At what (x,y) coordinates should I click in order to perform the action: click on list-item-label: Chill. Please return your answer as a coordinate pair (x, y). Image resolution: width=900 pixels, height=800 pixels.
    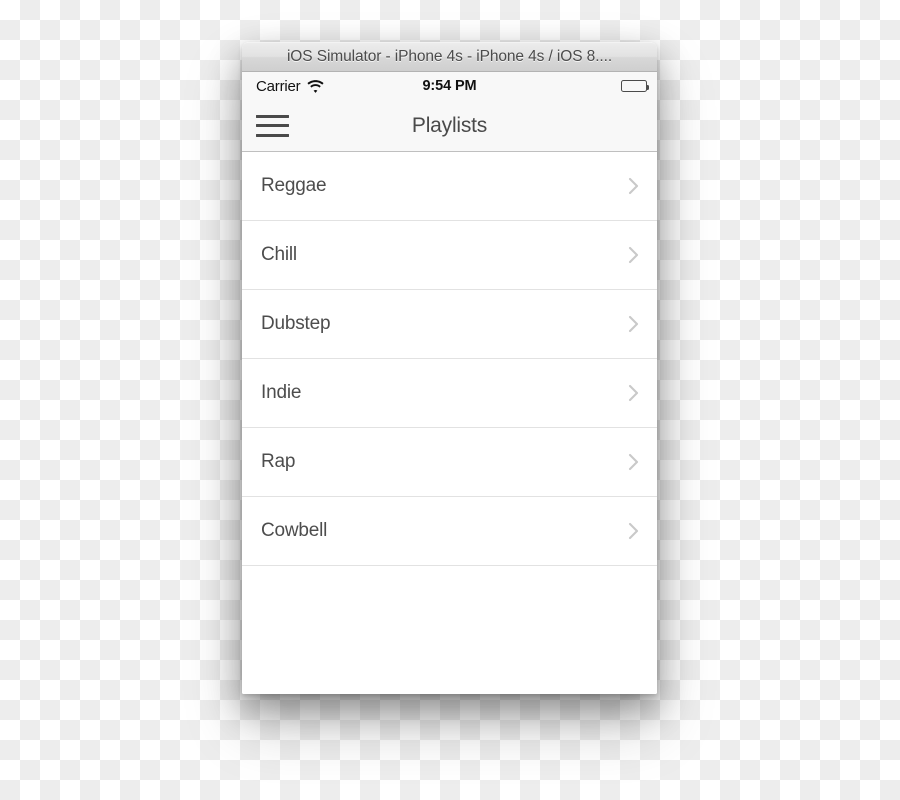
    Looking at the image, I should click on (279, 254).